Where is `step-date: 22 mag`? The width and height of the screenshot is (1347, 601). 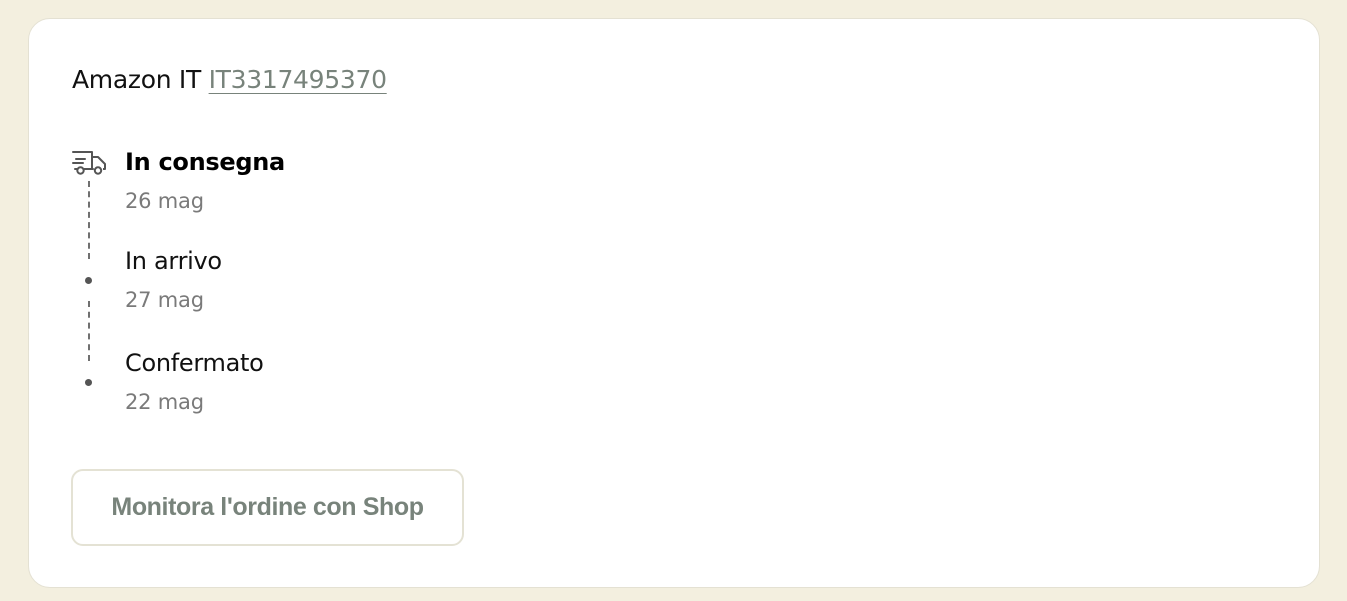
step-date: 22 mag is located at coordinates (164, 402).